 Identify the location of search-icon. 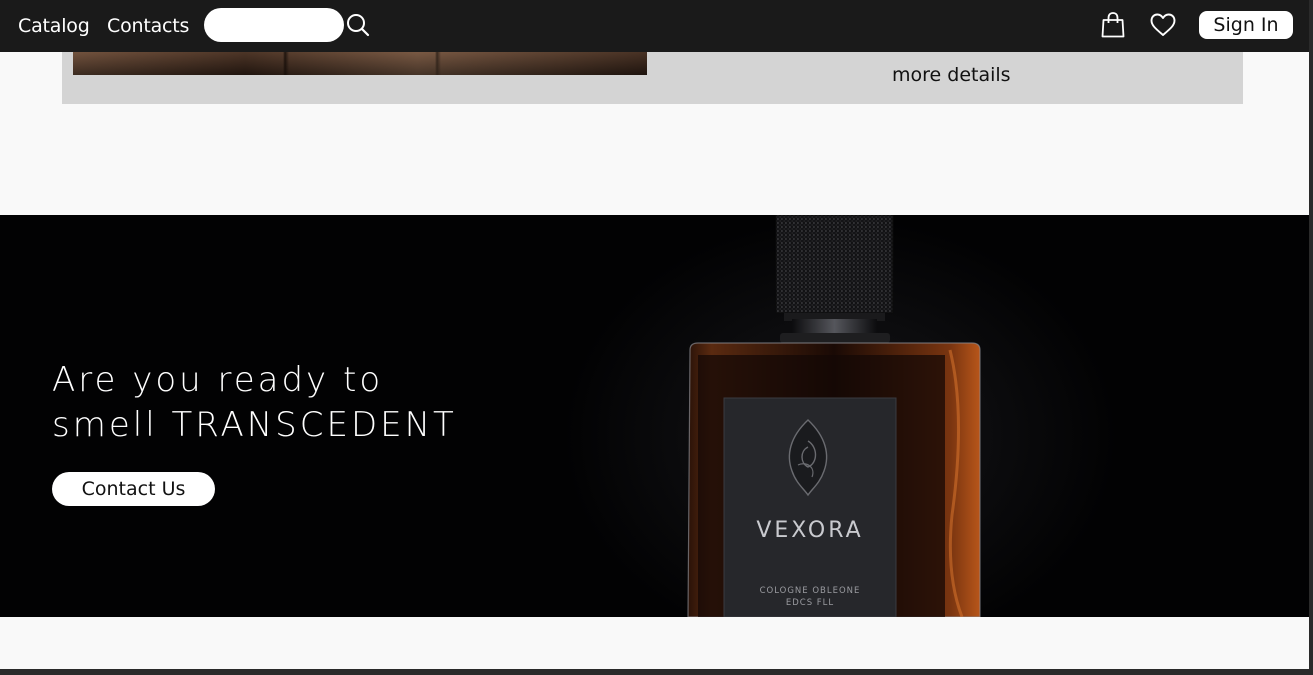
(358, 25).